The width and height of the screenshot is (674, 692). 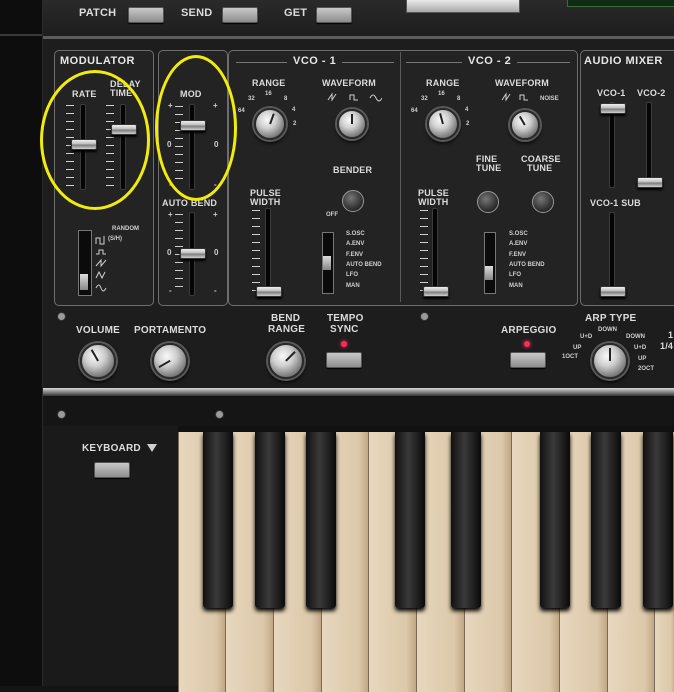 What do you see at coordinates (352, 275) in the screenshot?
I see `vco1-src-4: LFO` at bounding box center [352, 275].